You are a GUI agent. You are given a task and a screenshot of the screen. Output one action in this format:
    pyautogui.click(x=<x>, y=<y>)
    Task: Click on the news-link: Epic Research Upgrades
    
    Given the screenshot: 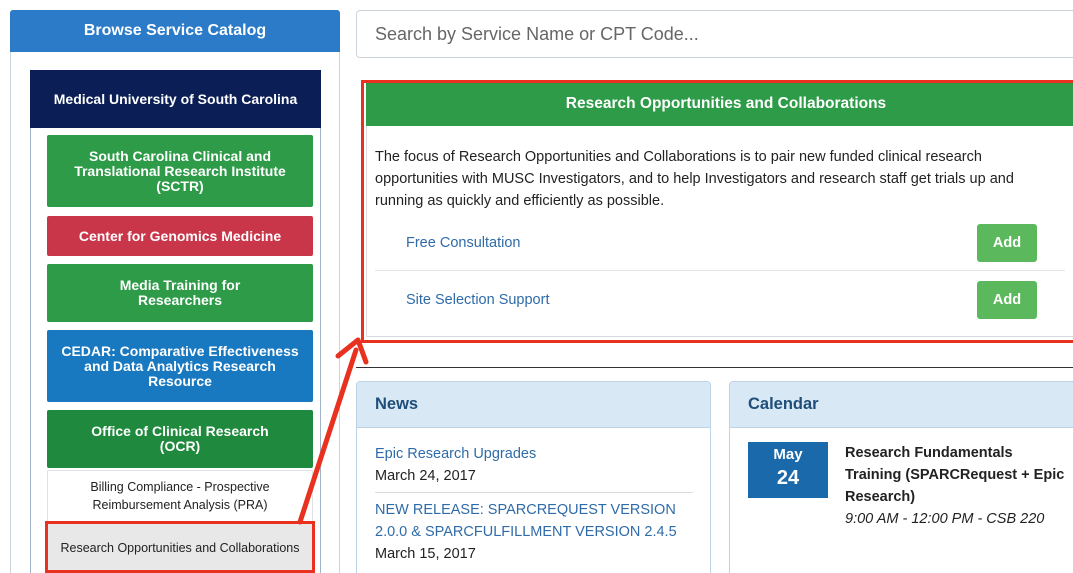 What is the action you would take?
    pyautogui.click(x=534, y=454)
    